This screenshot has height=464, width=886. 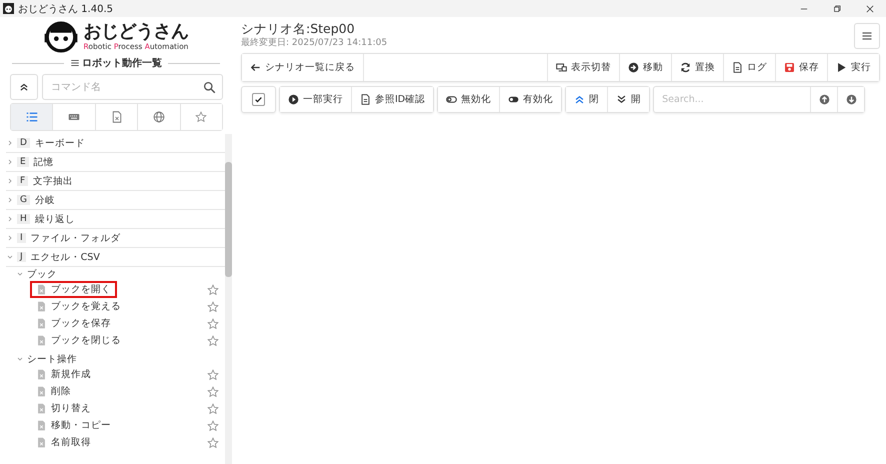 I want to click on toggle-off-icon, so click(x=452, y=99).